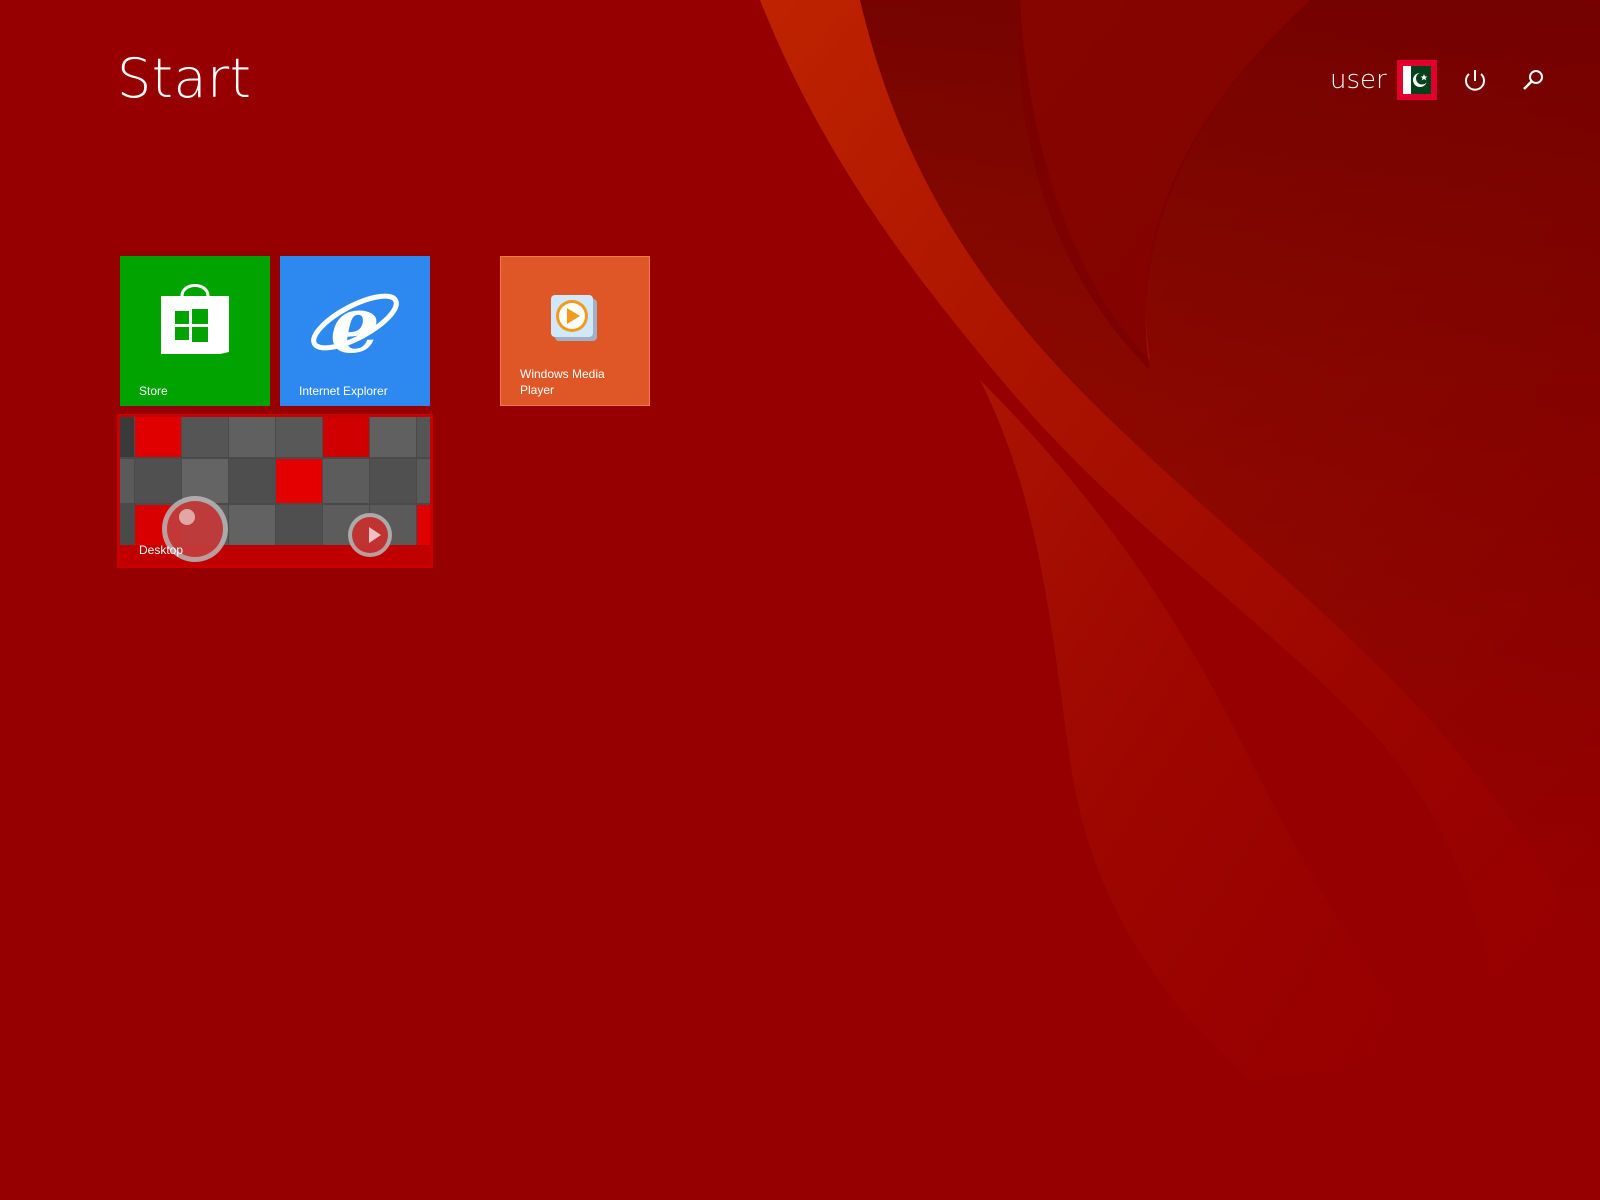 This screenshot has width=1600, height=1200. Describe the element at coordinates (355, 325) in the screenshot. I see `svg-text: e` at that location.